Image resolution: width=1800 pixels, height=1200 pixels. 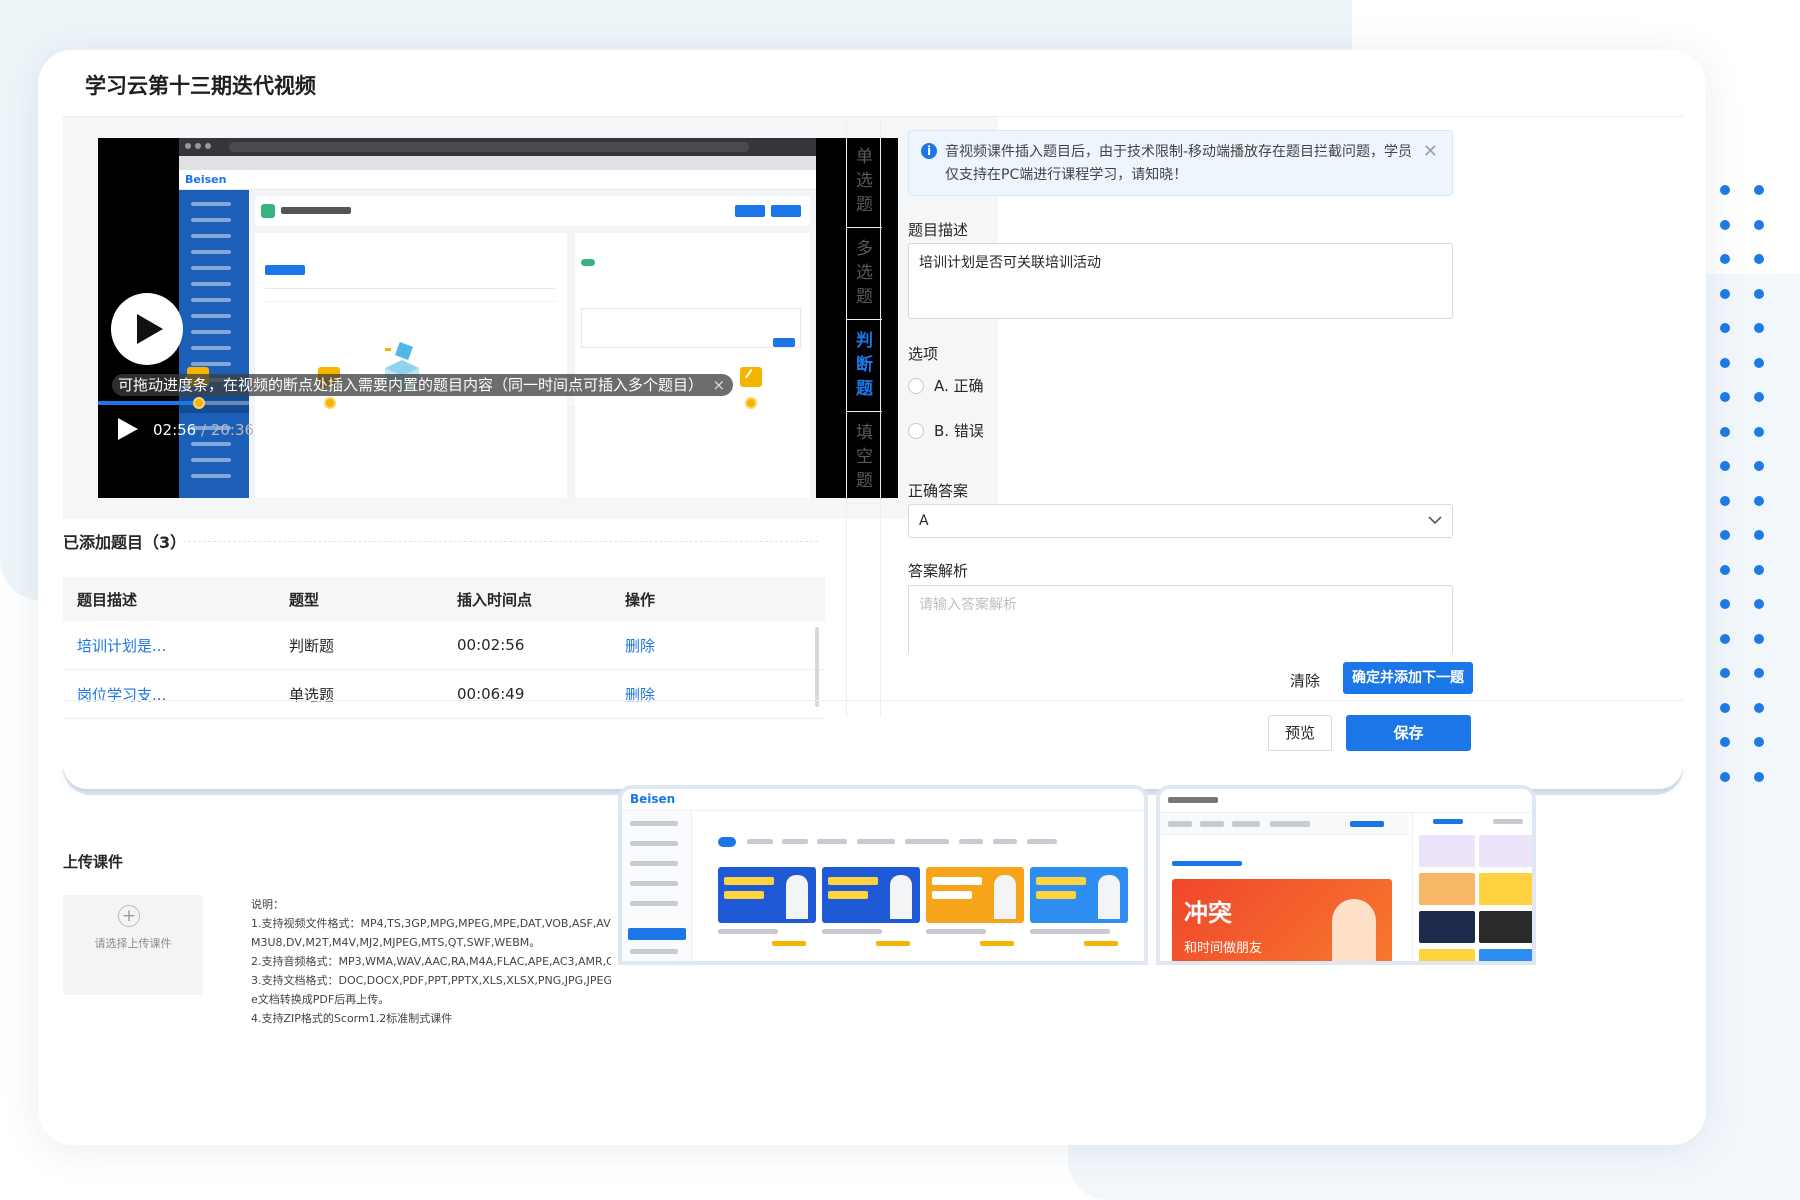 What do you see at coordinates (864, 365) in the screenshot?
I see `tab-true-false: 判断题` at bounding box center [864, 365].